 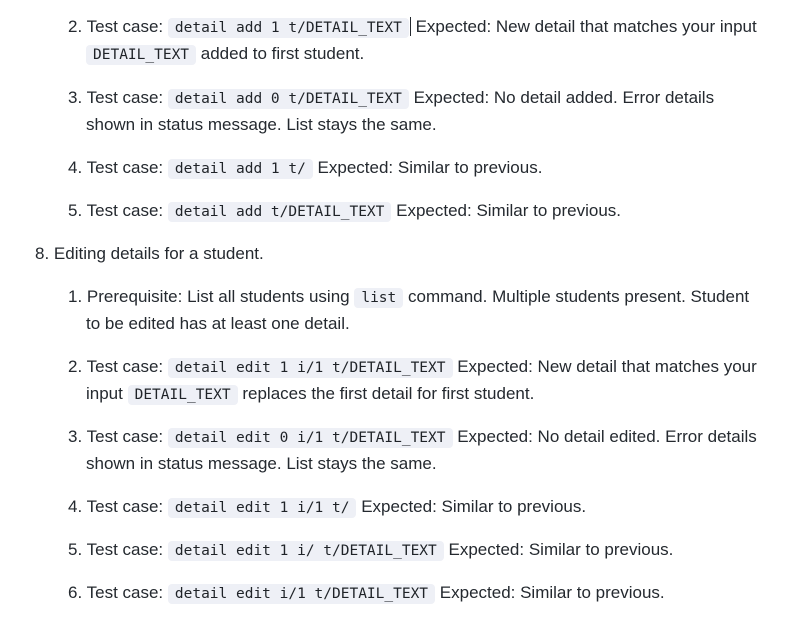 I want to click on item-number: 1., so click(x=75, y=296).